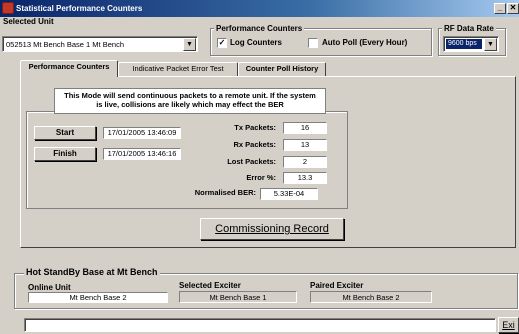  Describe the element at coordinates (98, 297) in the screenshot. I see `online-unit-value: Mt Bench Base 2` at that location.